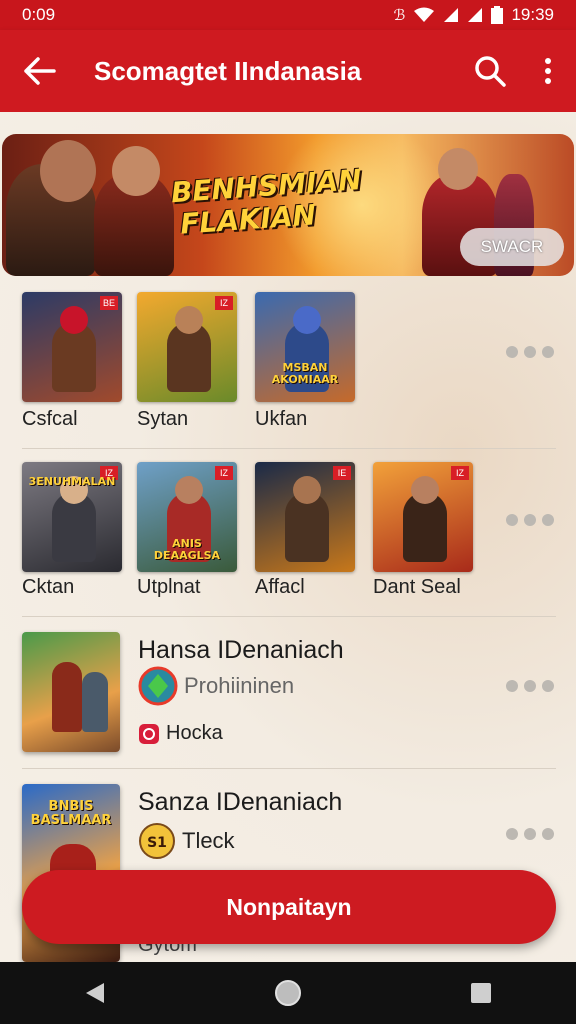 The width and height of the screenshot is (576, 1024). I want to click on tile-label: Dant Seal, so click(417, 587).